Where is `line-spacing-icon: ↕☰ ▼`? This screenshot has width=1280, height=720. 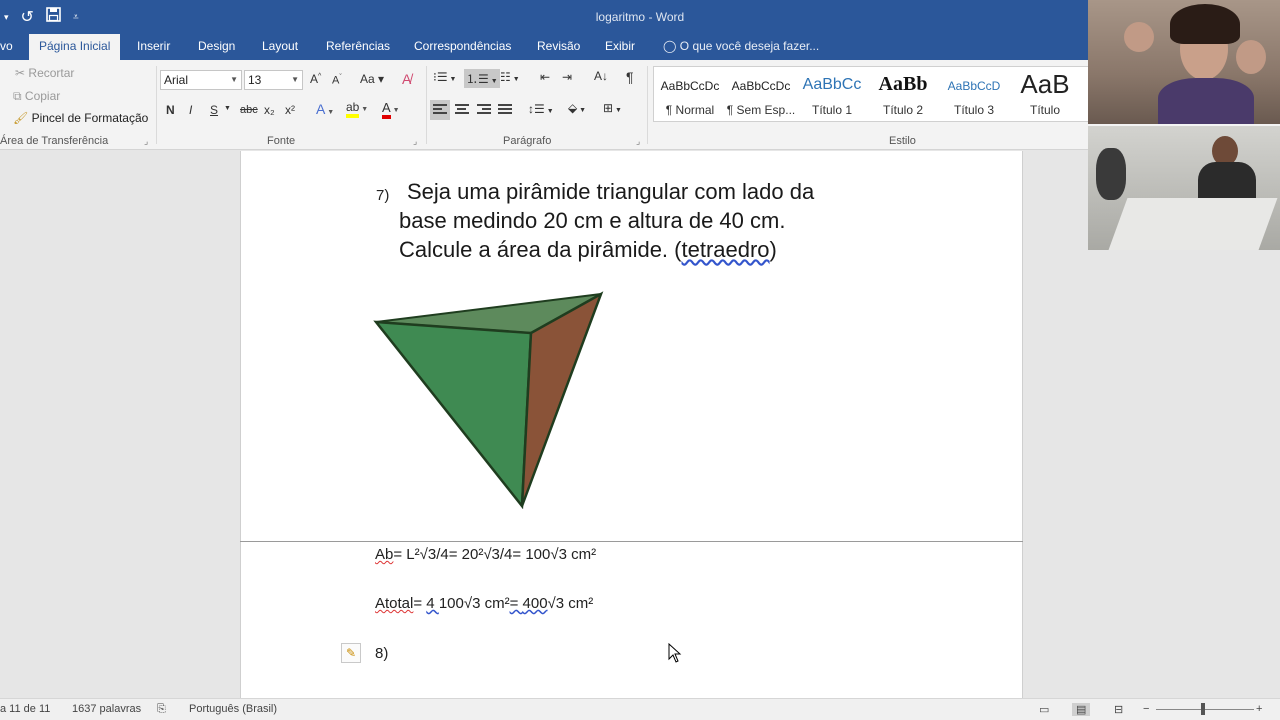
line-spacing-icon: ↕☰ ▼ is located at coordinates (541, 109).